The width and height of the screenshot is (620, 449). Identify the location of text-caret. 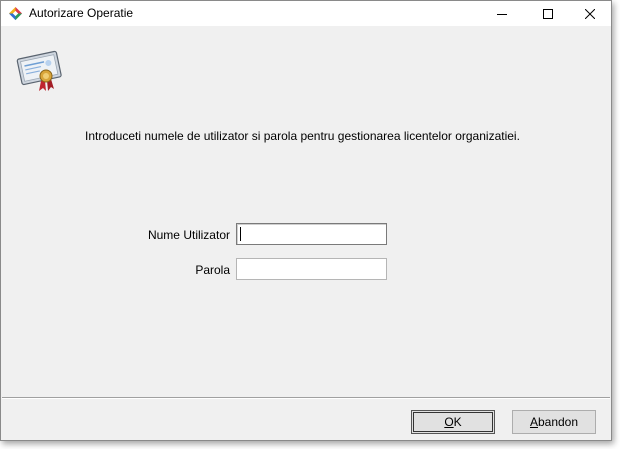
(240, 234).